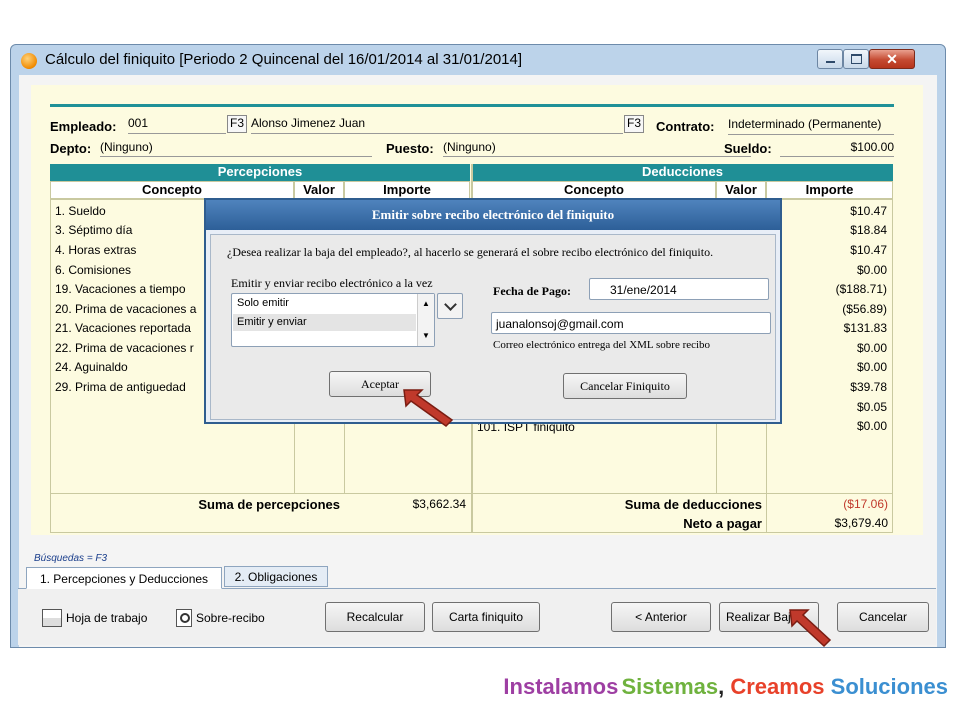 Image resolution: width=960 pixels, height=720 pixels. What do you see at coordinates (685, 126) in the screenshot?
I see `contrato-label: Contrato:` at bounding box center [685, 126].